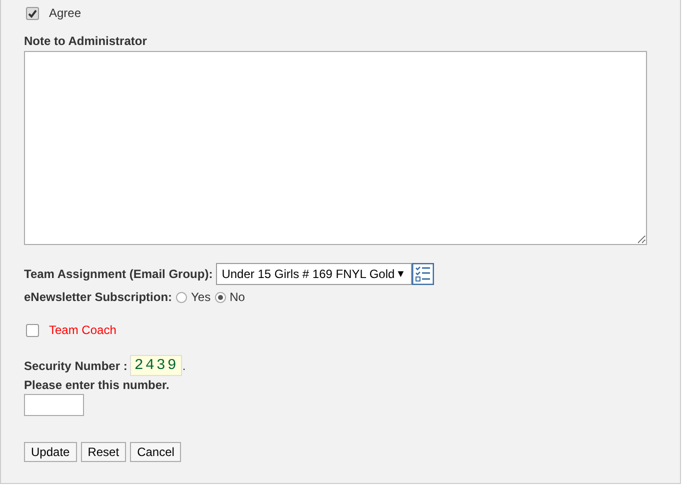 The image size is (692, 486). Describe the element at coordinates (32, 13) in the screenshot. I see `agree-checkbox` at that location.